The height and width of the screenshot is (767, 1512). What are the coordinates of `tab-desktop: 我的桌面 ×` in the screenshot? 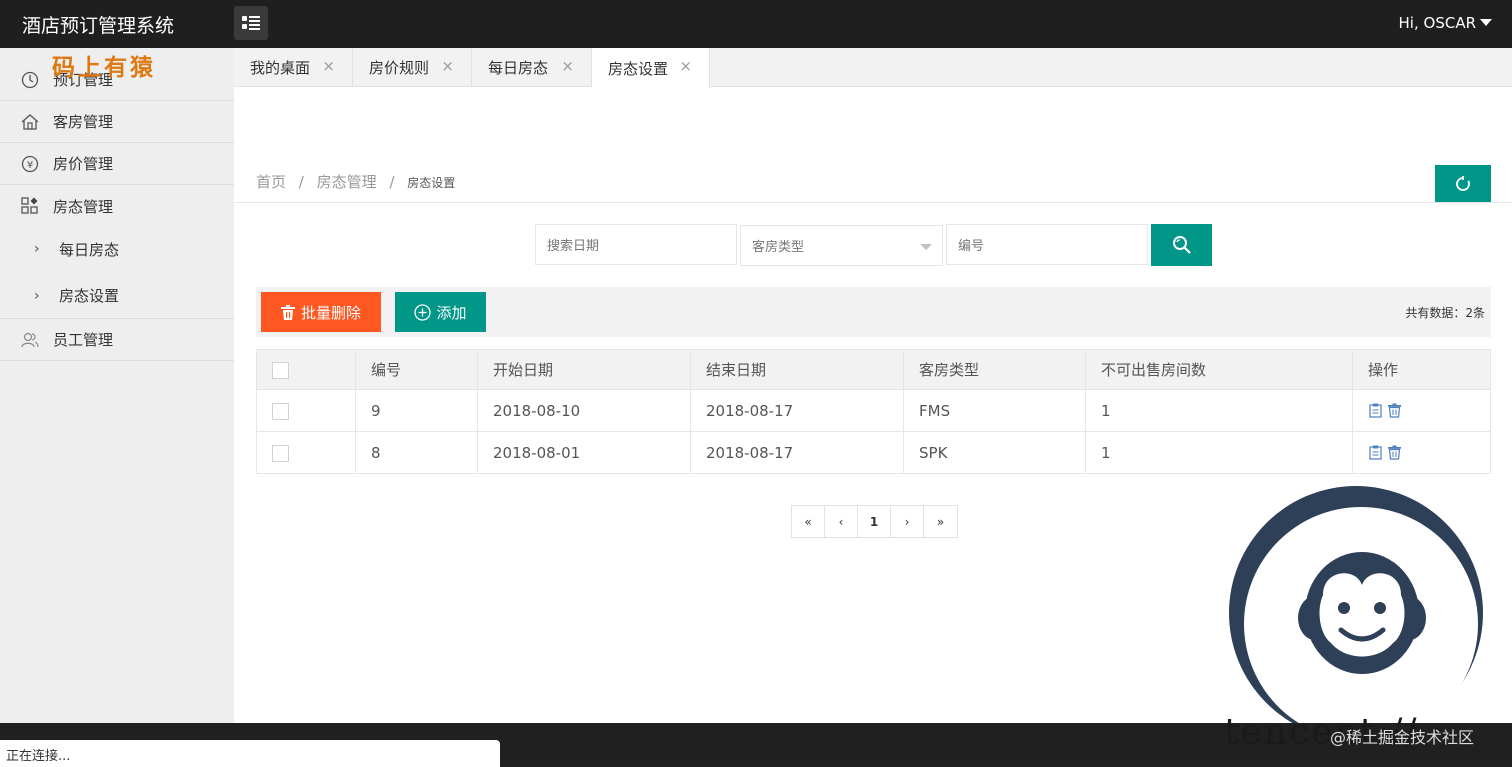 It's located at (293, 67).